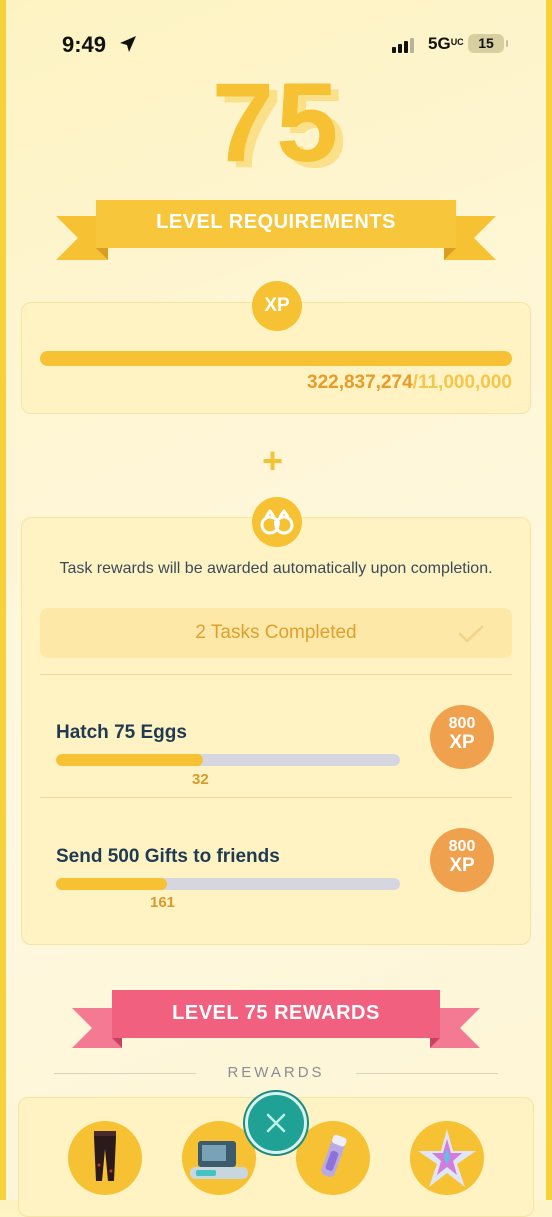  Describe the element at coordinates (200, 779) in the screenshot. I see `task-progress-value: 32` at that location.